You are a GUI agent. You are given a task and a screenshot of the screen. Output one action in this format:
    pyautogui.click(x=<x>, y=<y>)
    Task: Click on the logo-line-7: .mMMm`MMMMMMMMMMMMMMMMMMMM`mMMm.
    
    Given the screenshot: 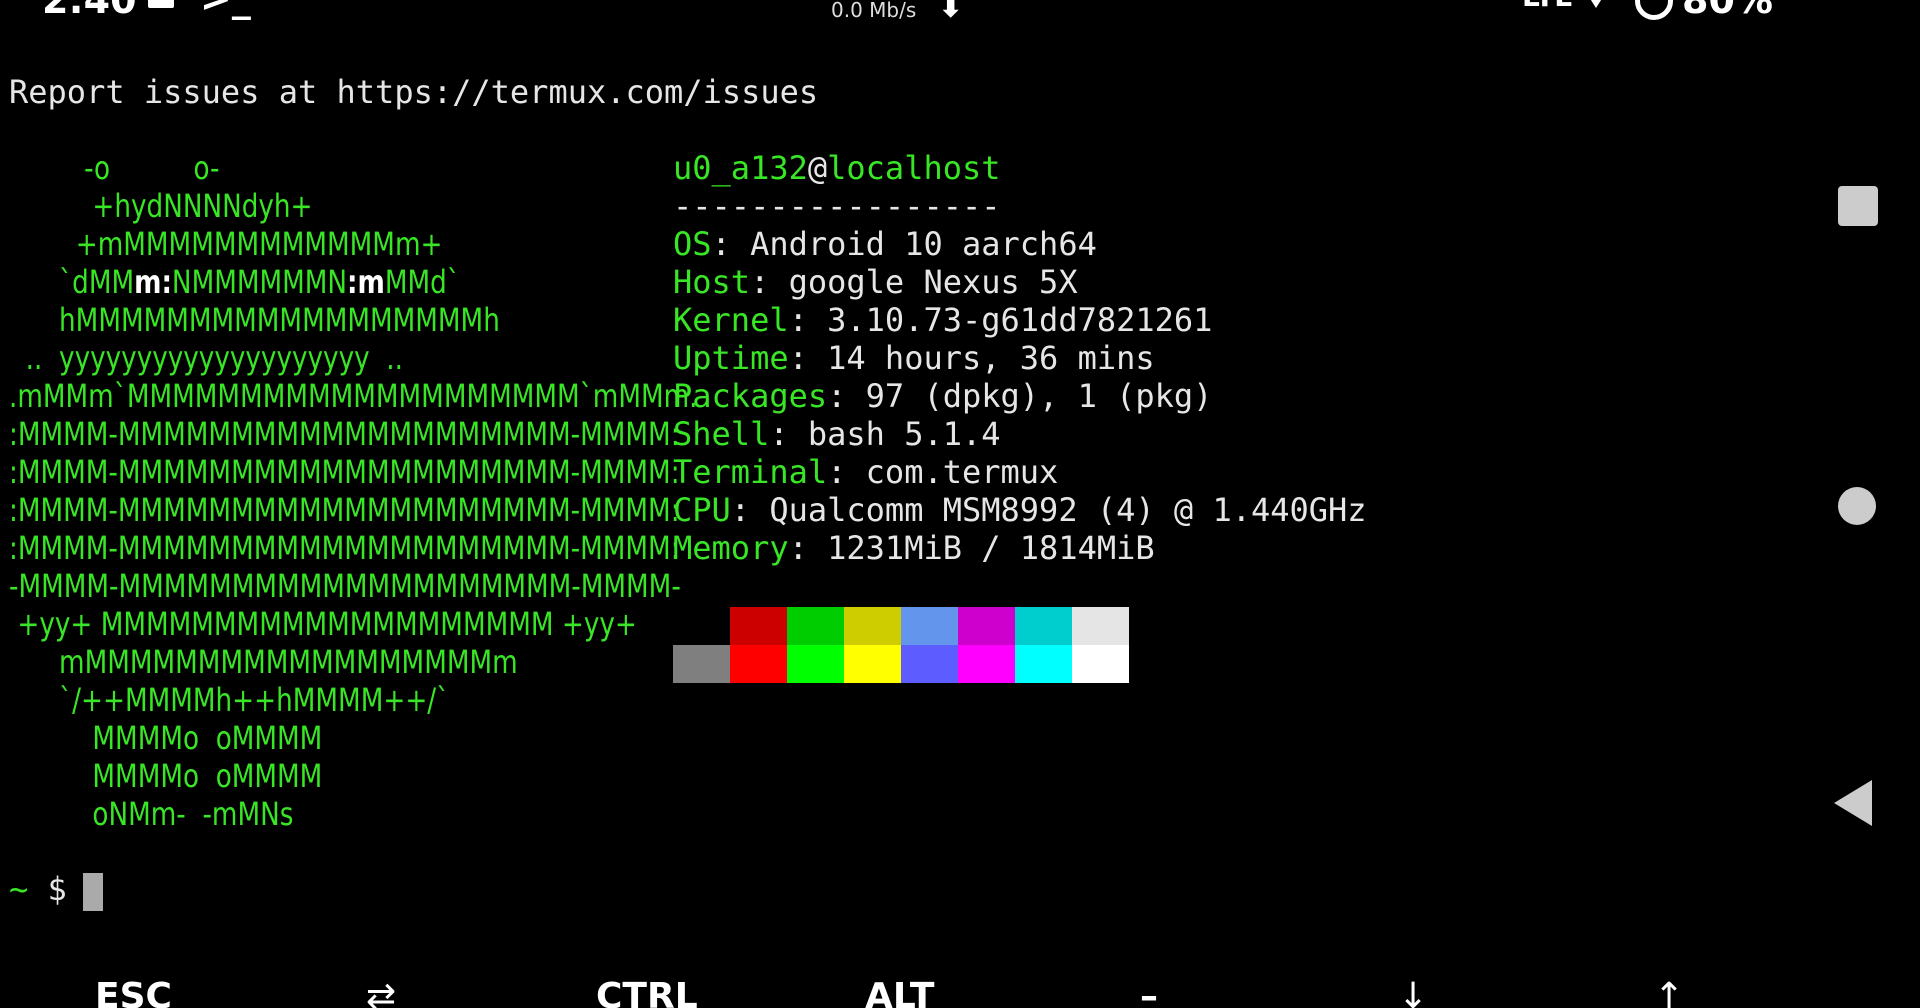 What is the action you would take?
    pyautogui.click(x=353, y=396)
    